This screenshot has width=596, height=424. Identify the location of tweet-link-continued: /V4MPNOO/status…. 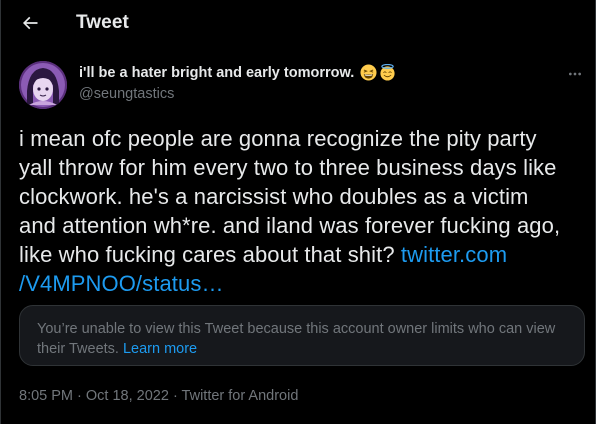
(121, 283).